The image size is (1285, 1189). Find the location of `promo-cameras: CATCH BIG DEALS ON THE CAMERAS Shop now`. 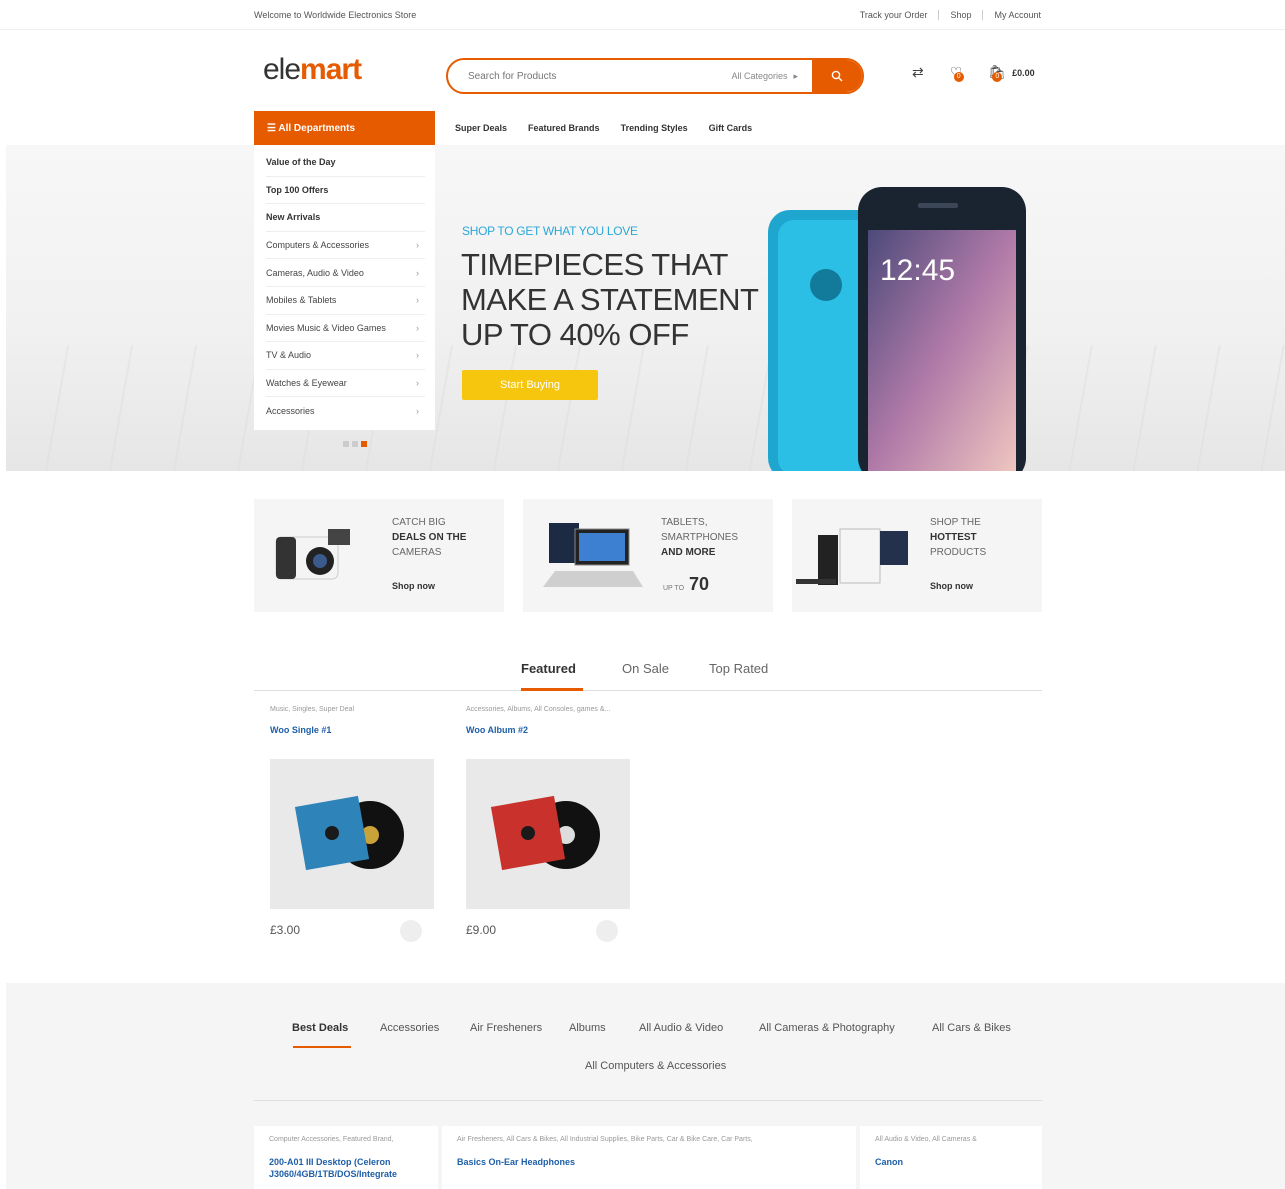

promo-cameras: CATCH BIG DEALS ON THE CAMERAS Shop now is located at coordinates (379, 555).